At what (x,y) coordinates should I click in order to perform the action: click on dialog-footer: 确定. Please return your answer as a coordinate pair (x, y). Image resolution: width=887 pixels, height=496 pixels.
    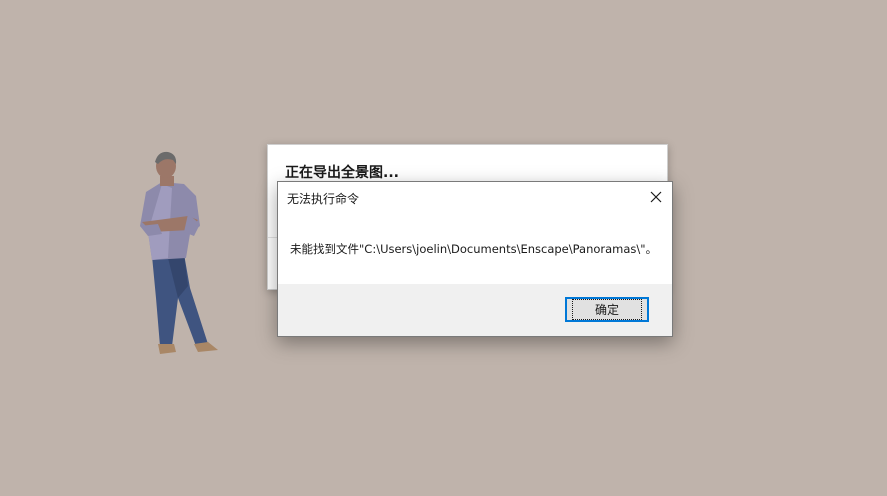
    Looking at the image, I should click on (475, 310).